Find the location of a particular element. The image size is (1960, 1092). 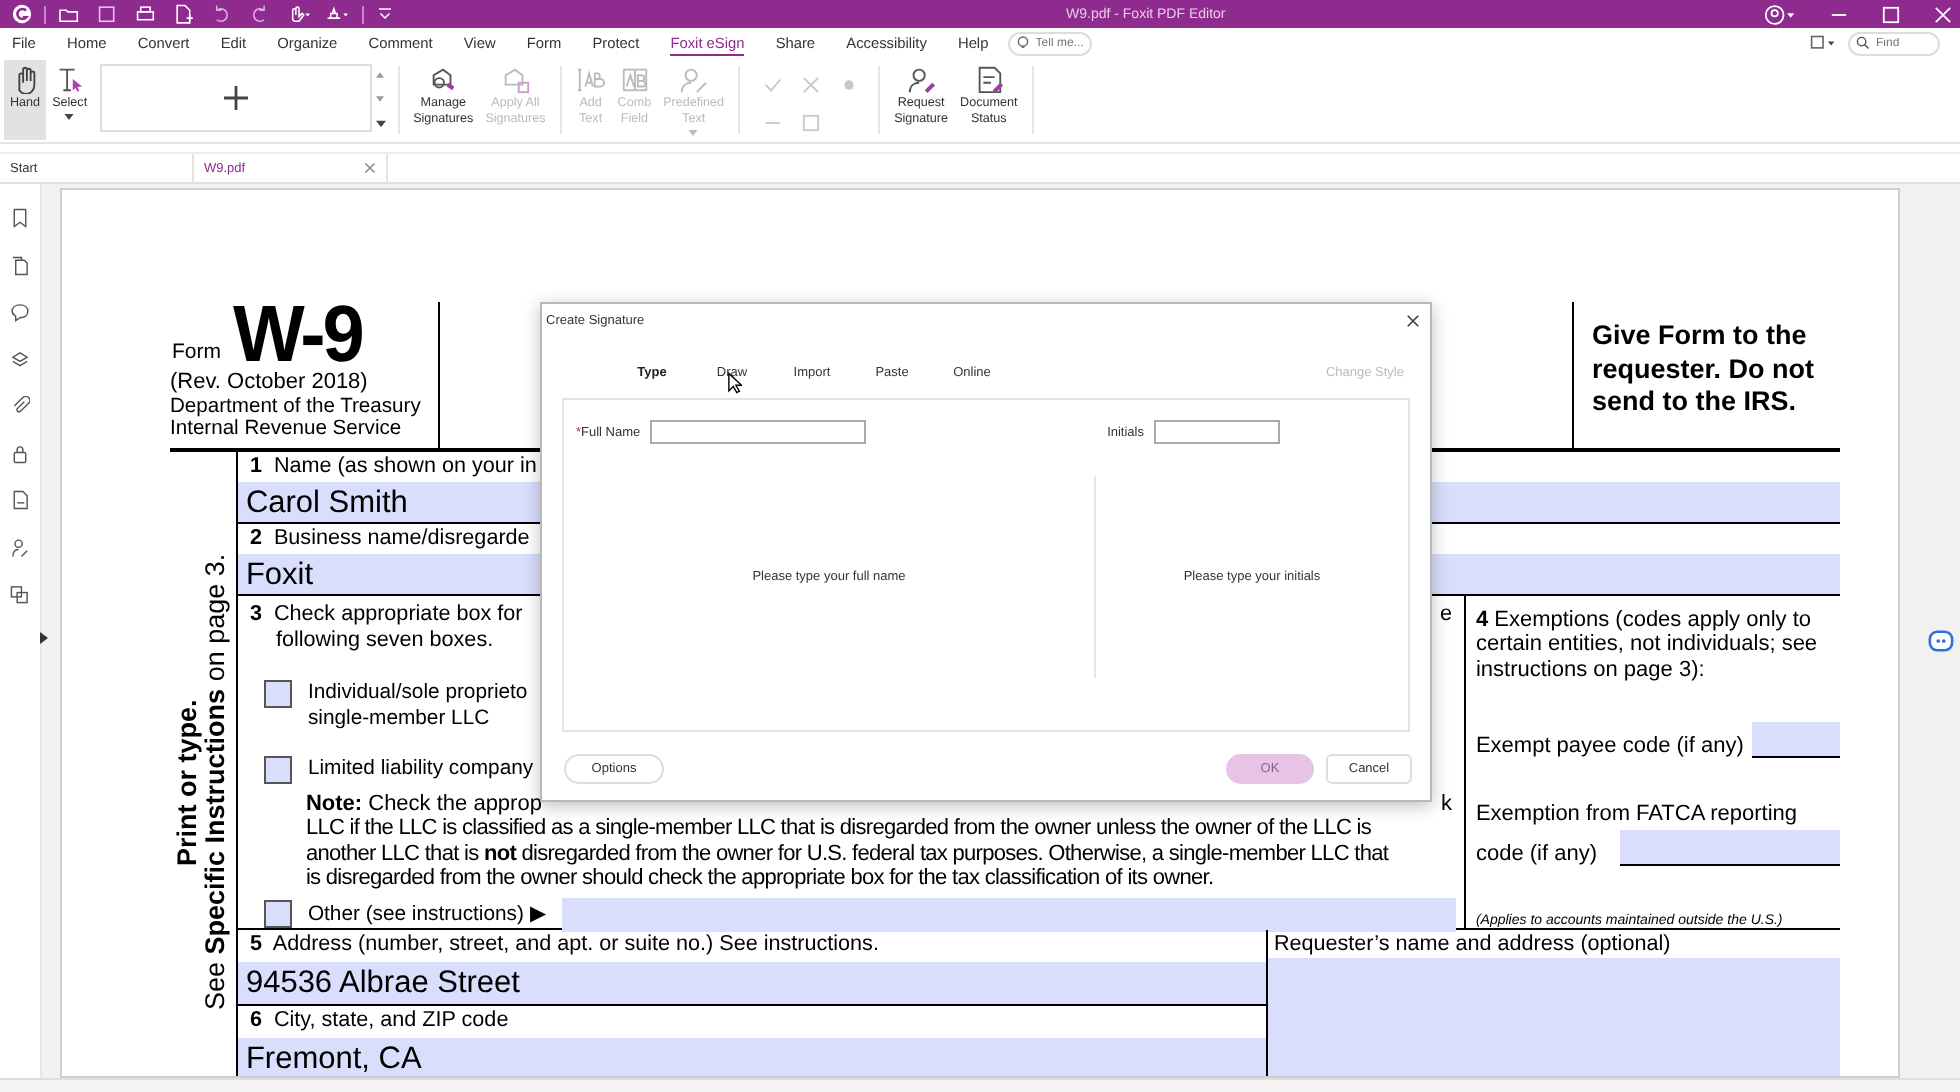

search-icon is located at coordinates (1863, 43).